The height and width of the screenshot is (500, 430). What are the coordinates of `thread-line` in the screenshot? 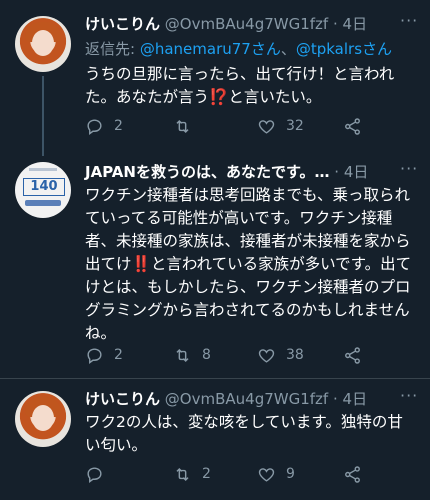 It's located at (43, 116).